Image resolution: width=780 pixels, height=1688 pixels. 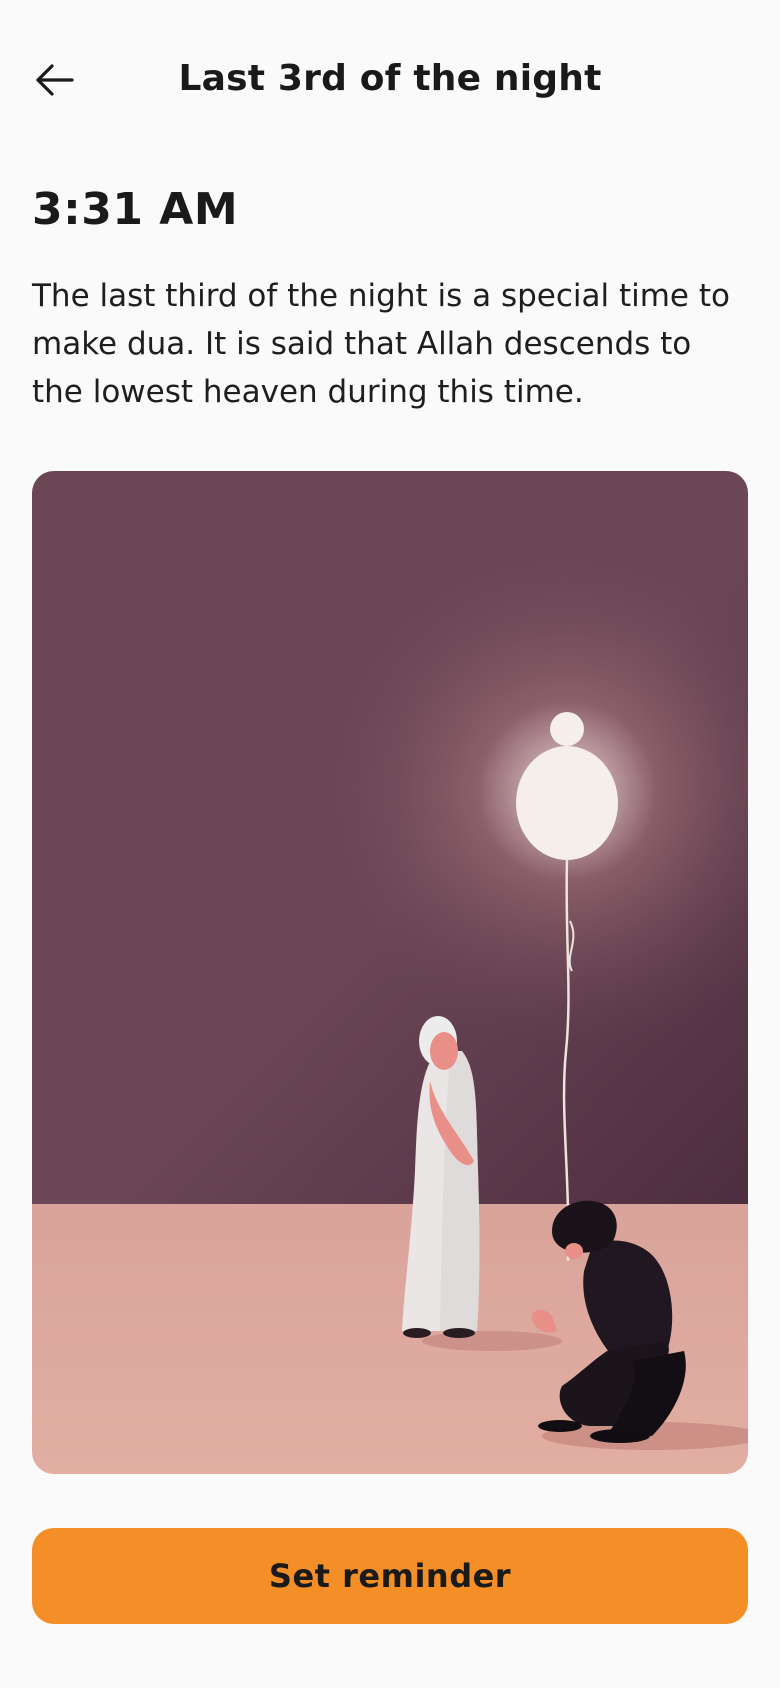 What do you see at coordinates (390, 1576) in the screenshot?
I see `set-reminder-button: Set reminder` at bounding box center [390, 1576].